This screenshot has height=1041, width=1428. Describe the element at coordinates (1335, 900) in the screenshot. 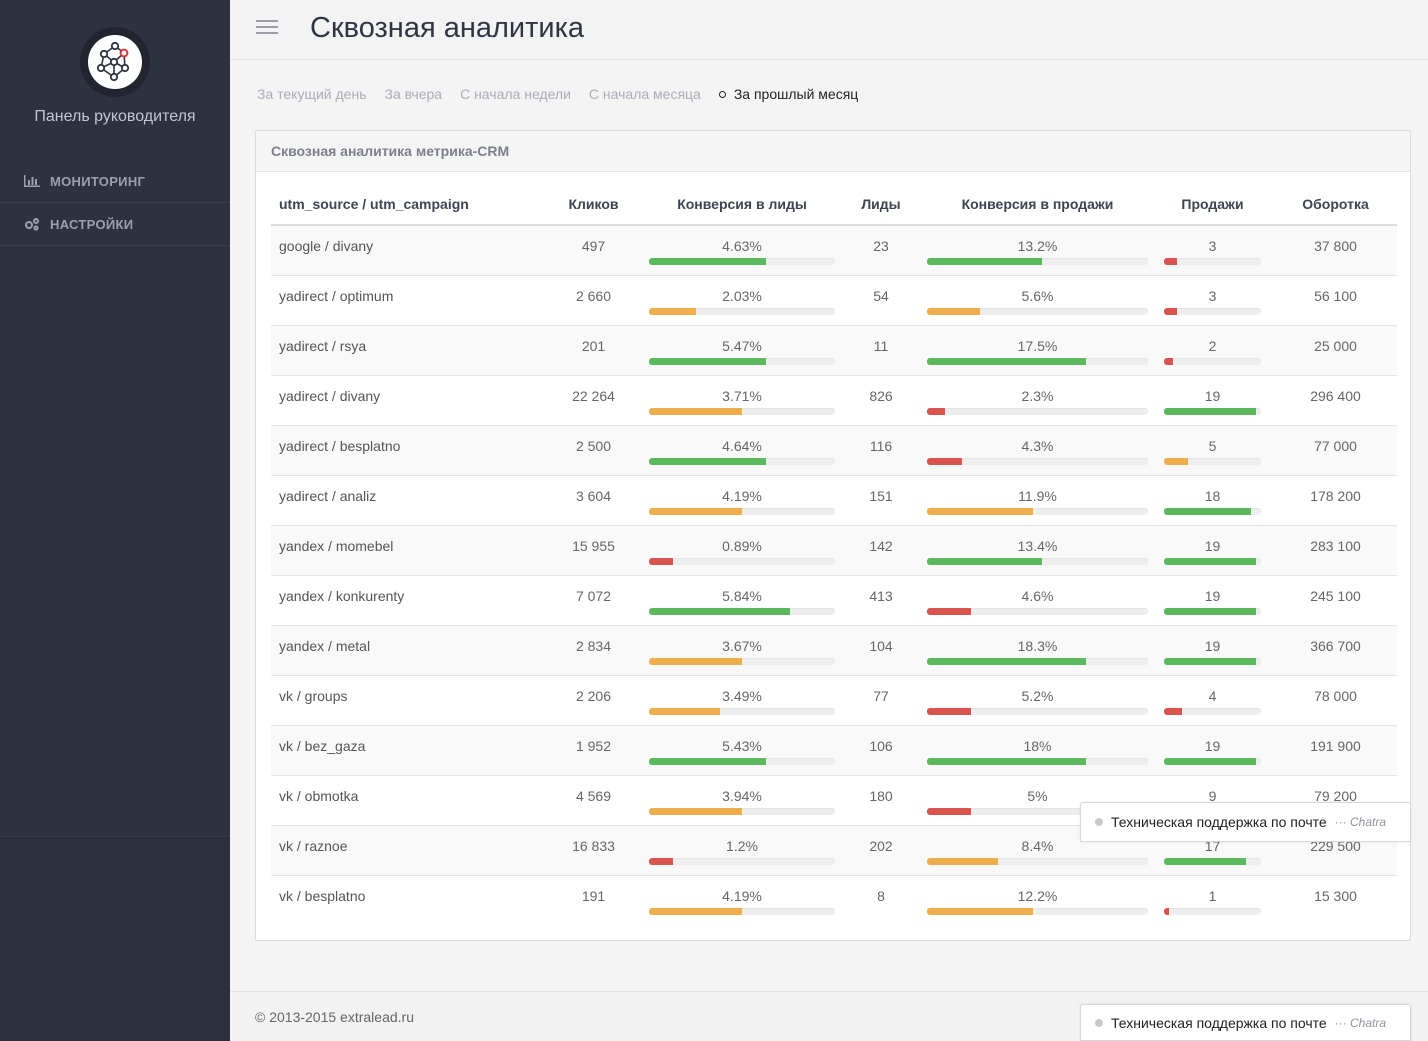

I see `cell-turnover: 15 300` at that location.